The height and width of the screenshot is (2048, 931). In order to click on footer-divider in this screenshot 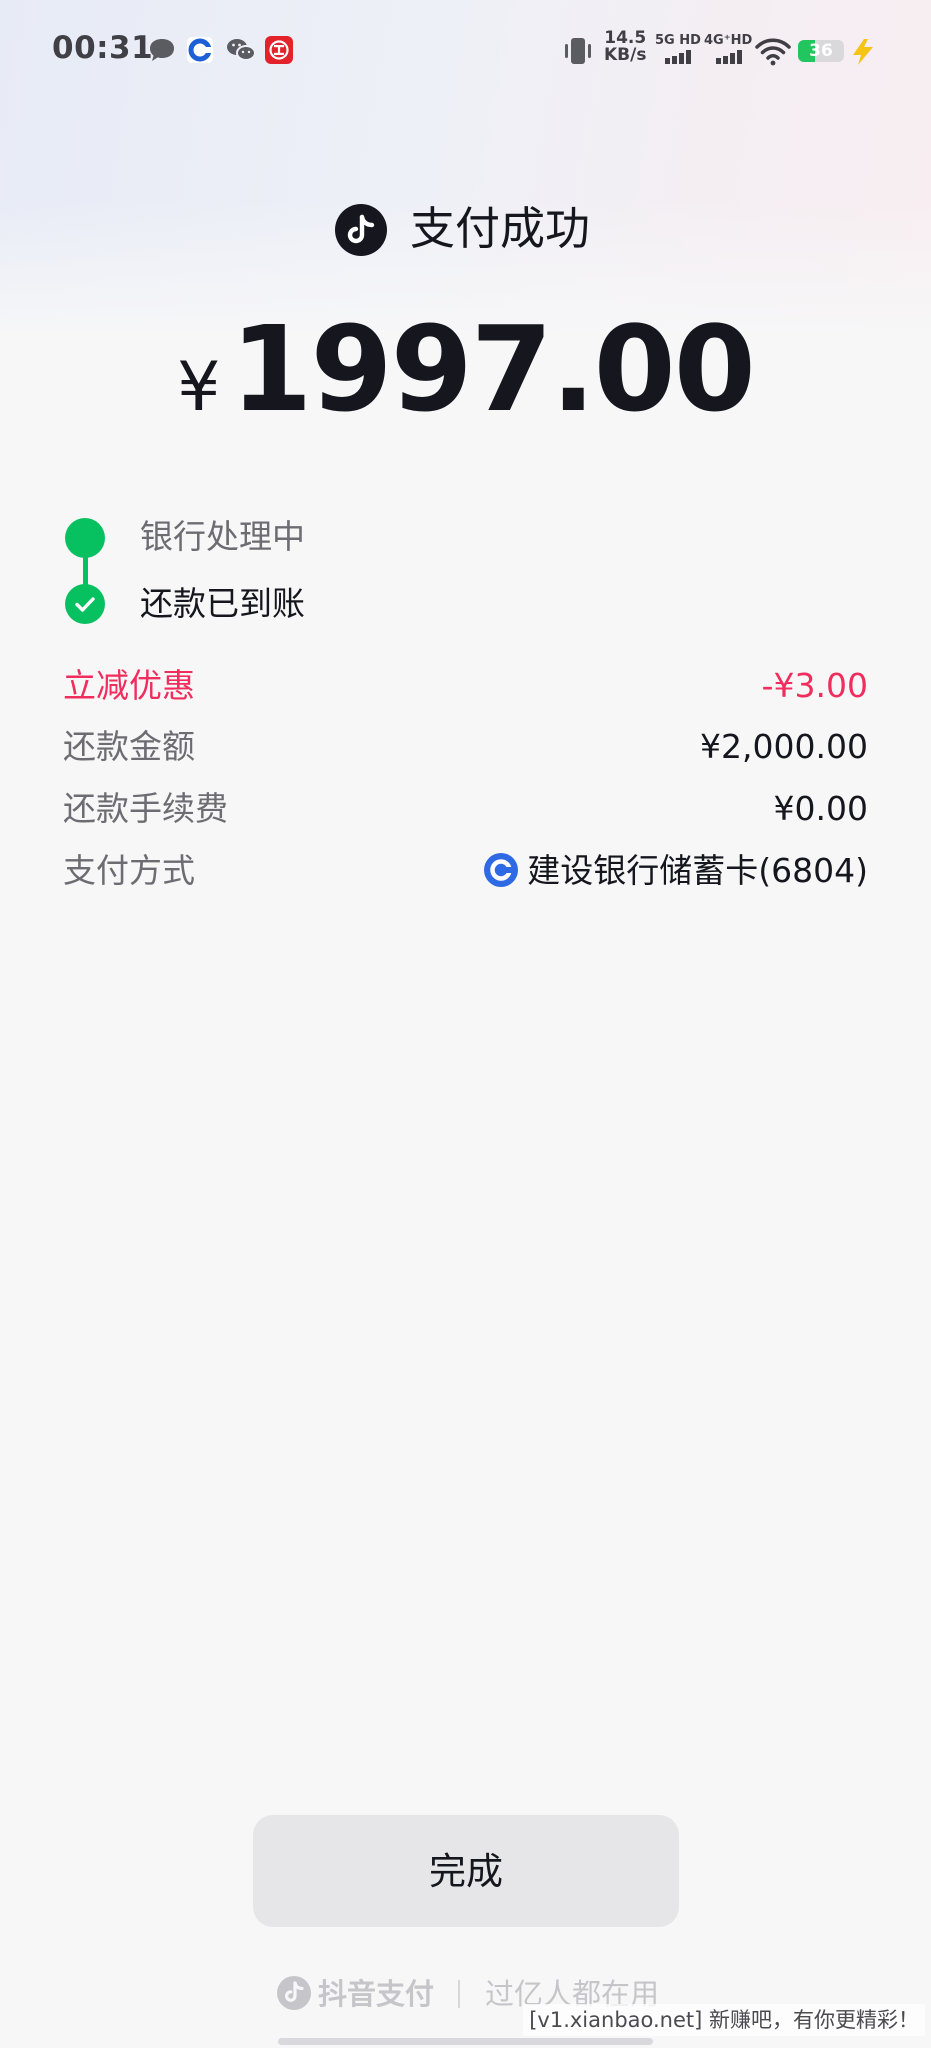, I will do `click(459, 1994)`.